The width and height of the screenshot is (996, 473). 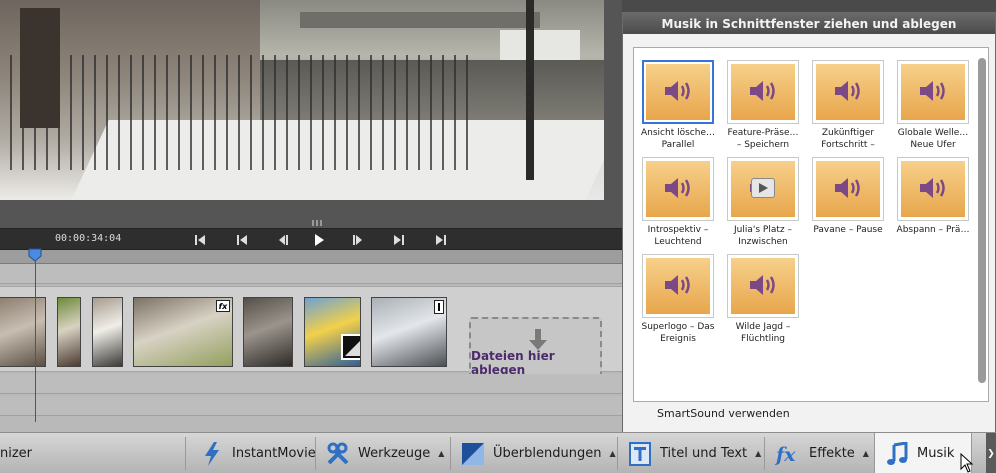 What do you see at coordinates (513, 363) in the screenshot?
I see `drop-target-label: Dateien hier ablegen` at bounding box center [513, 363].